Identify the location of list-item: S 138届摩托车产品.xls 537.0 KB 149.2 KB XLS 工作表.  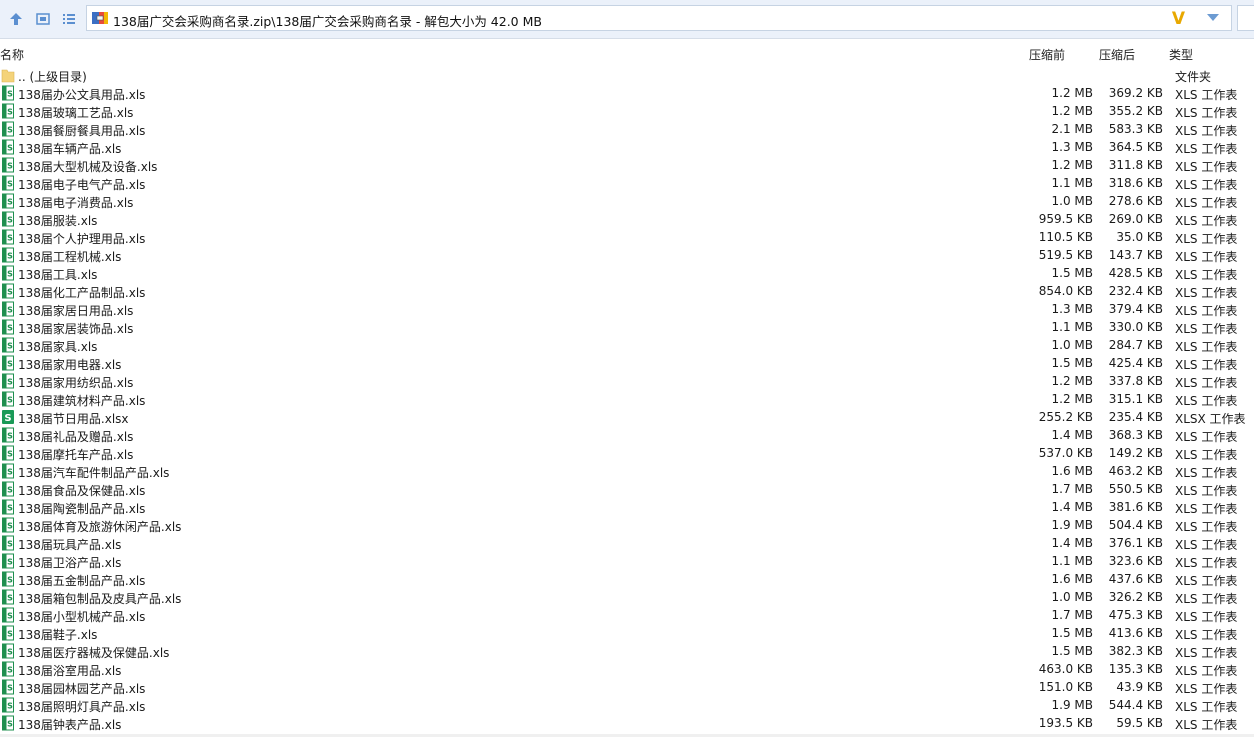
(627, 453).